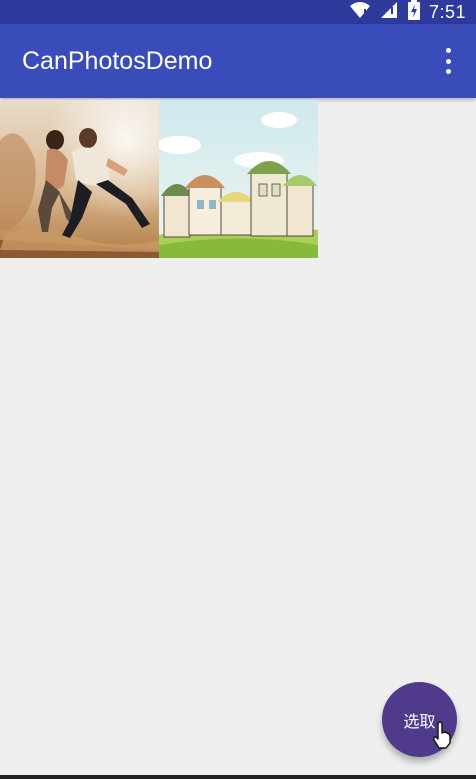 This screenshot has height=779, width=476. I want to click on photo-grid, so click(159, 179).